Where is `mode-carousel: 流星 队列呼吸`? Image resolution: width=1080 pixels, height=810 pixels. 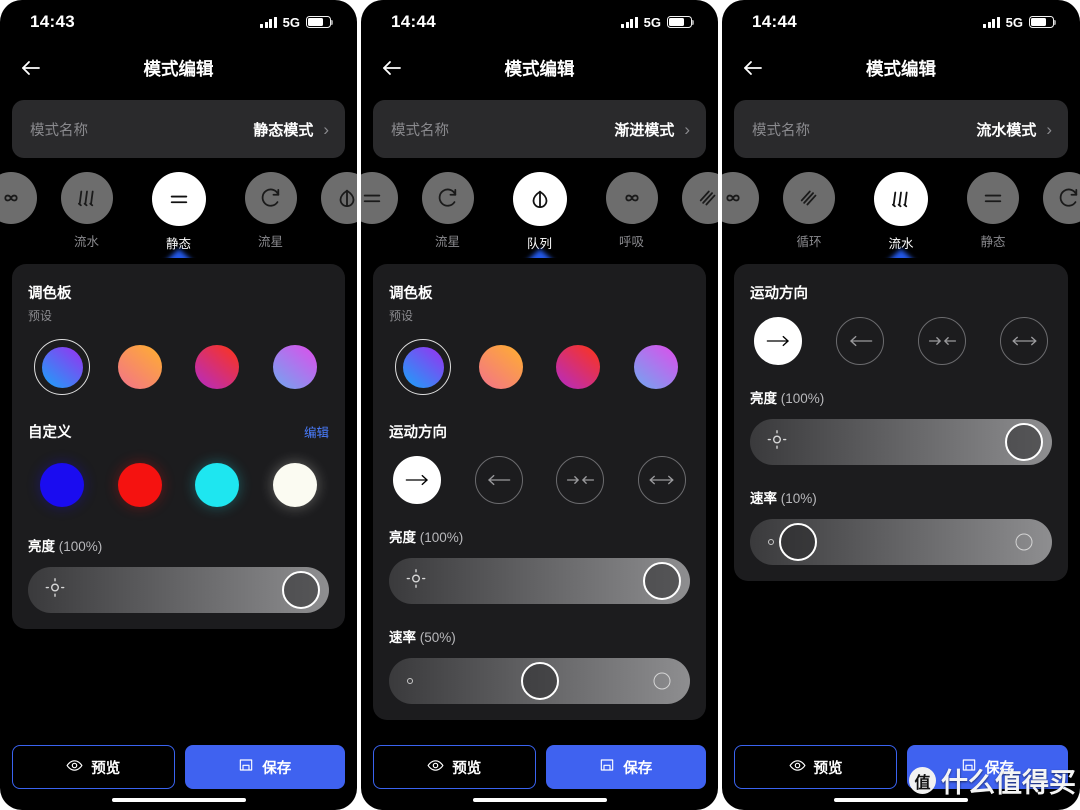
mode-carousel: 流星 队列呼吸 is located at coordinates (539, 215).